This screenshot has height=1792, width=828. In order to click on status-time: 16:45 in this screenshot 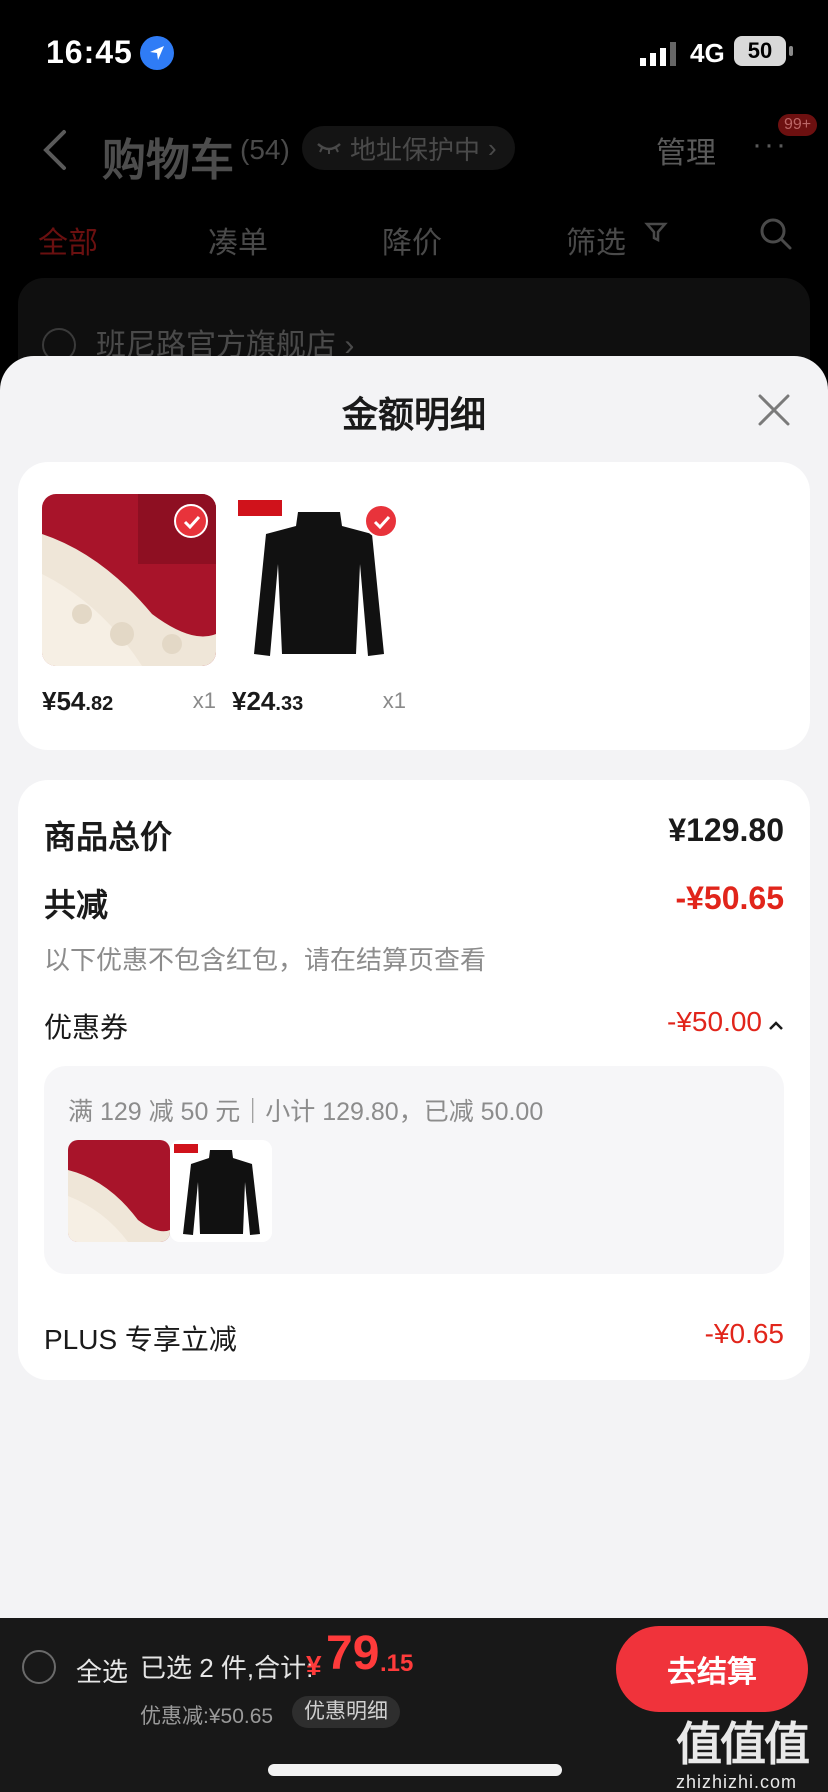, I will do `click(89, 52)`.